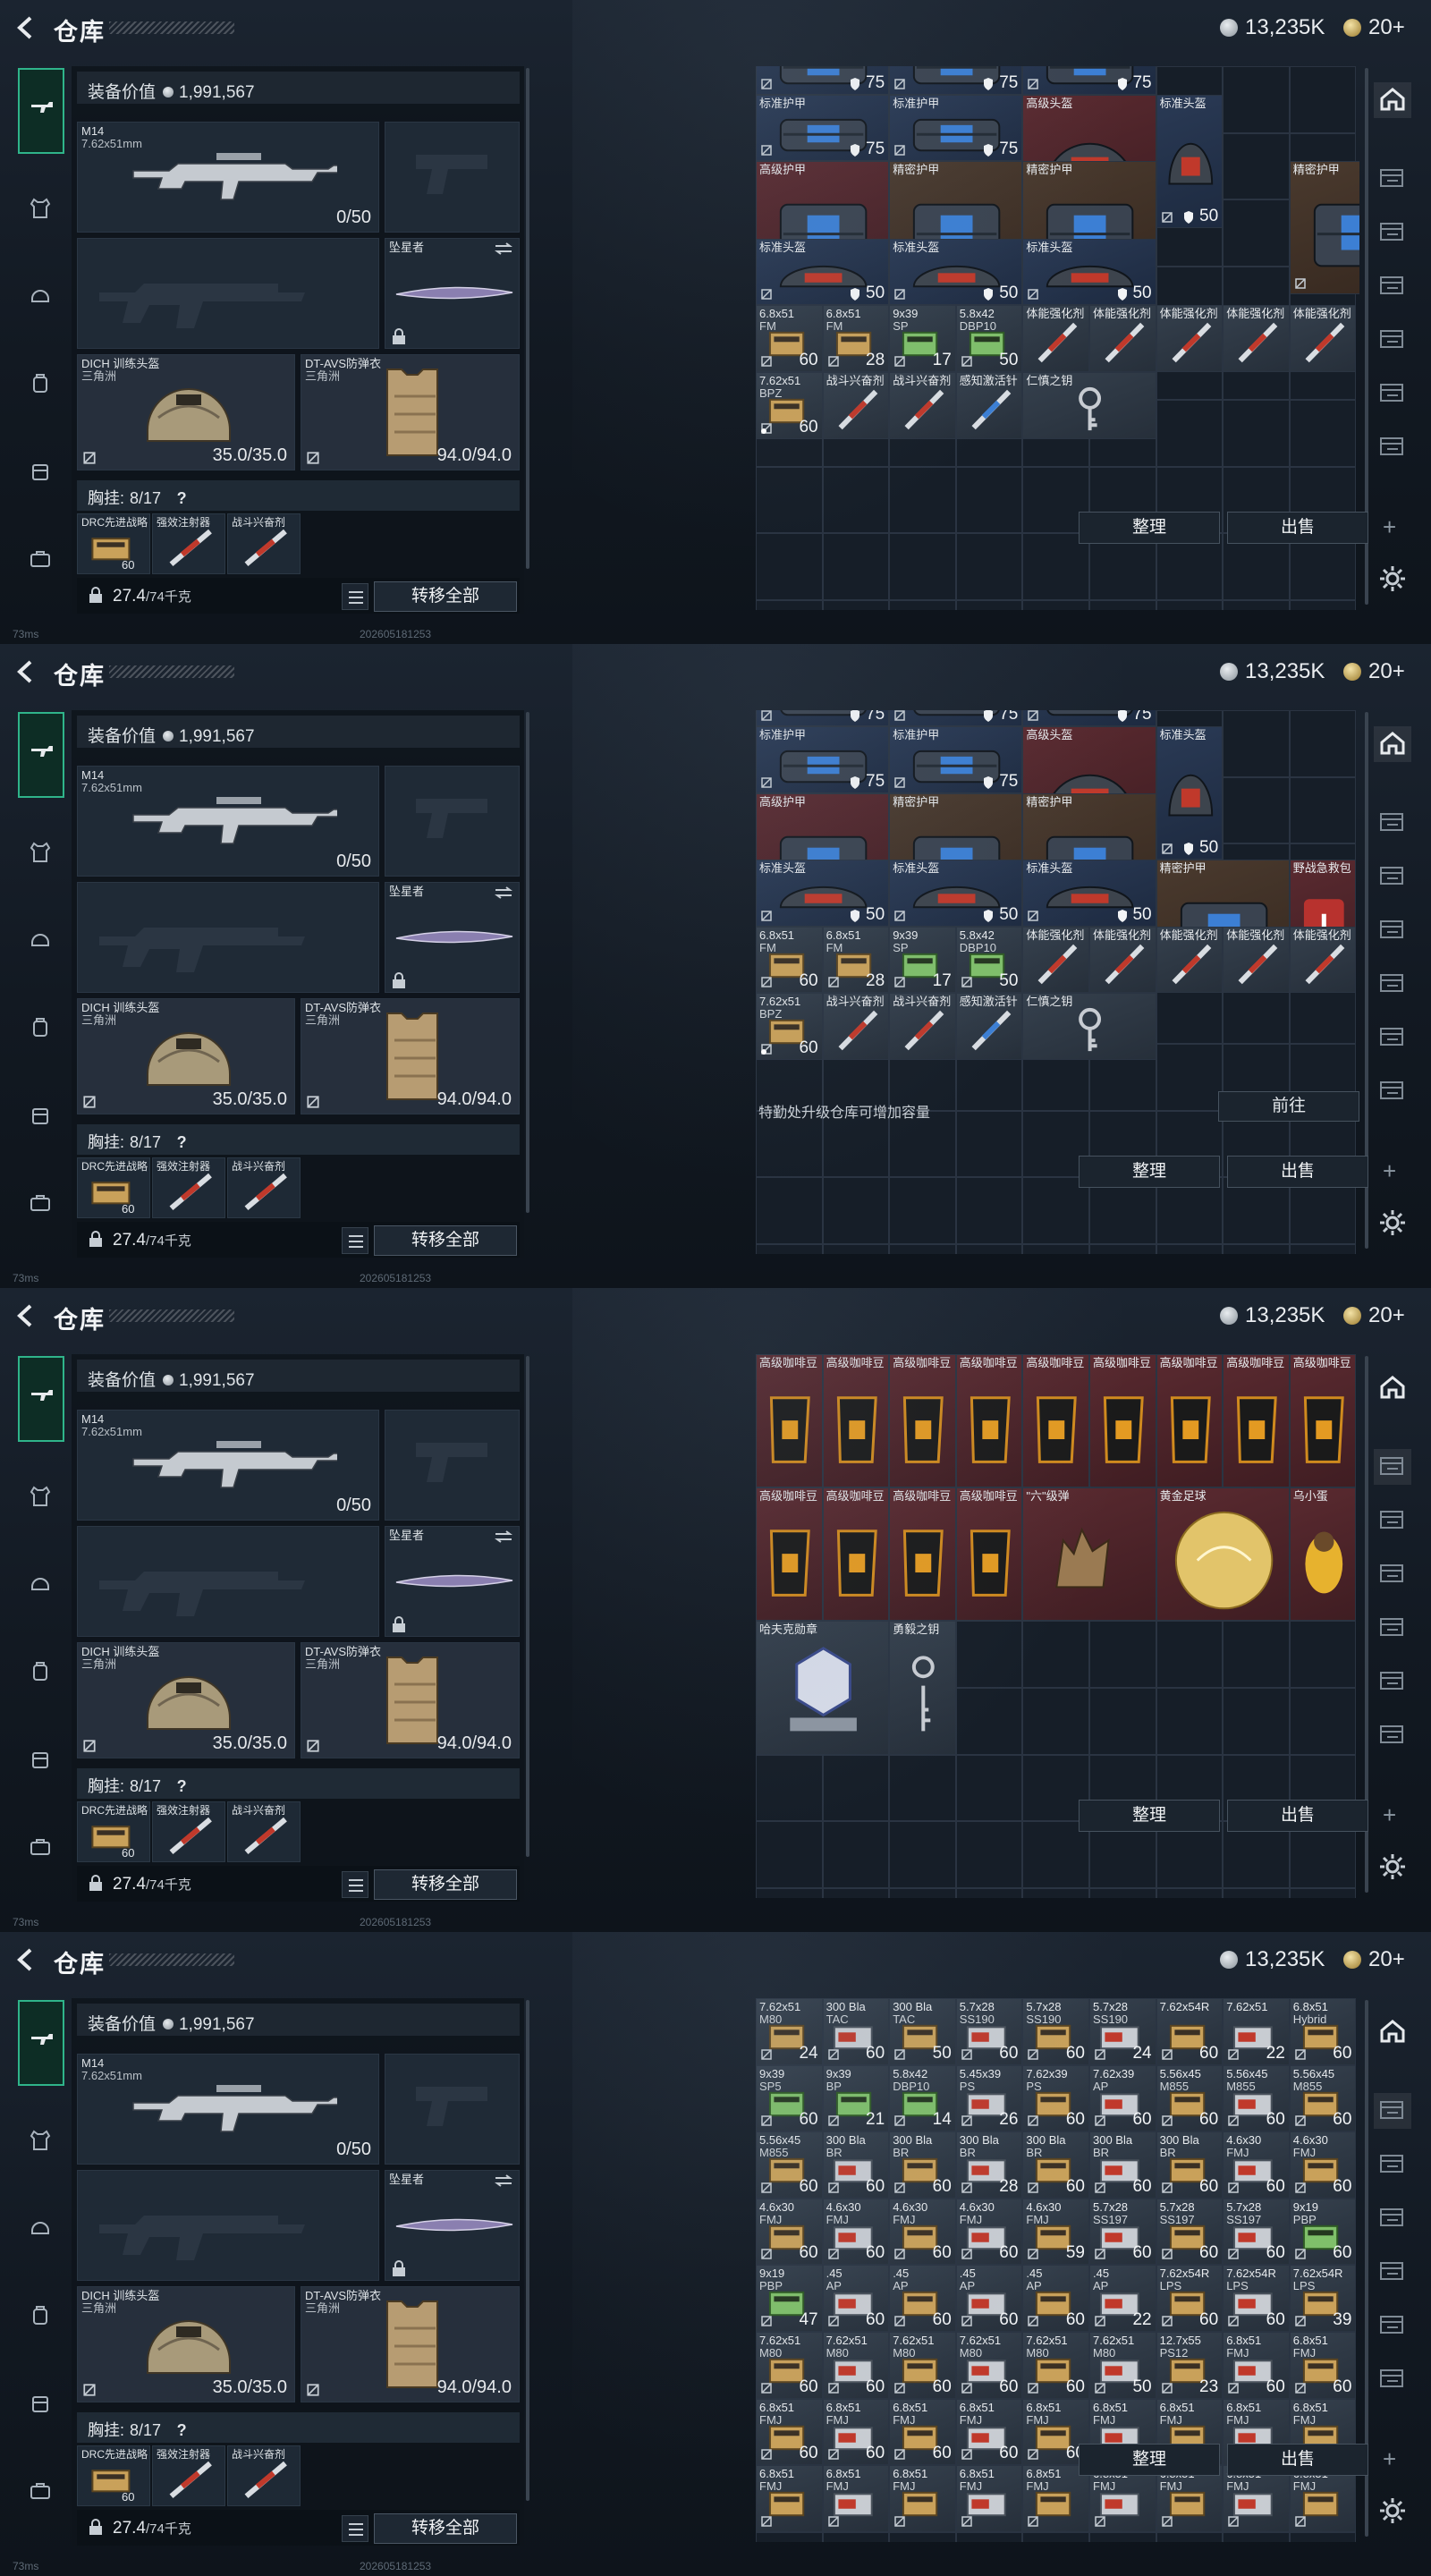  I want to click on grid-item: 勇毅之钥, so click(923, 1688).